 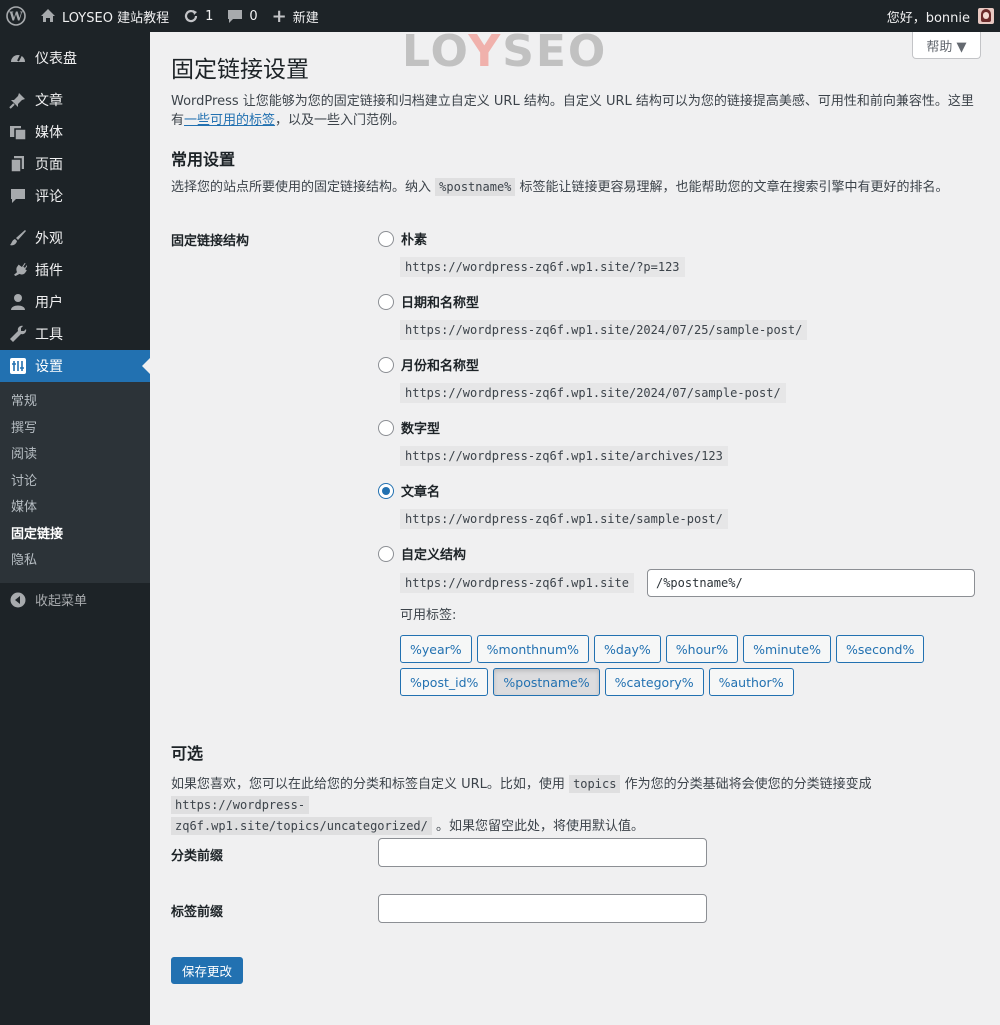 I want to click on site-name-link: LOYSEO 建站教程, so click(x=104, y=16).